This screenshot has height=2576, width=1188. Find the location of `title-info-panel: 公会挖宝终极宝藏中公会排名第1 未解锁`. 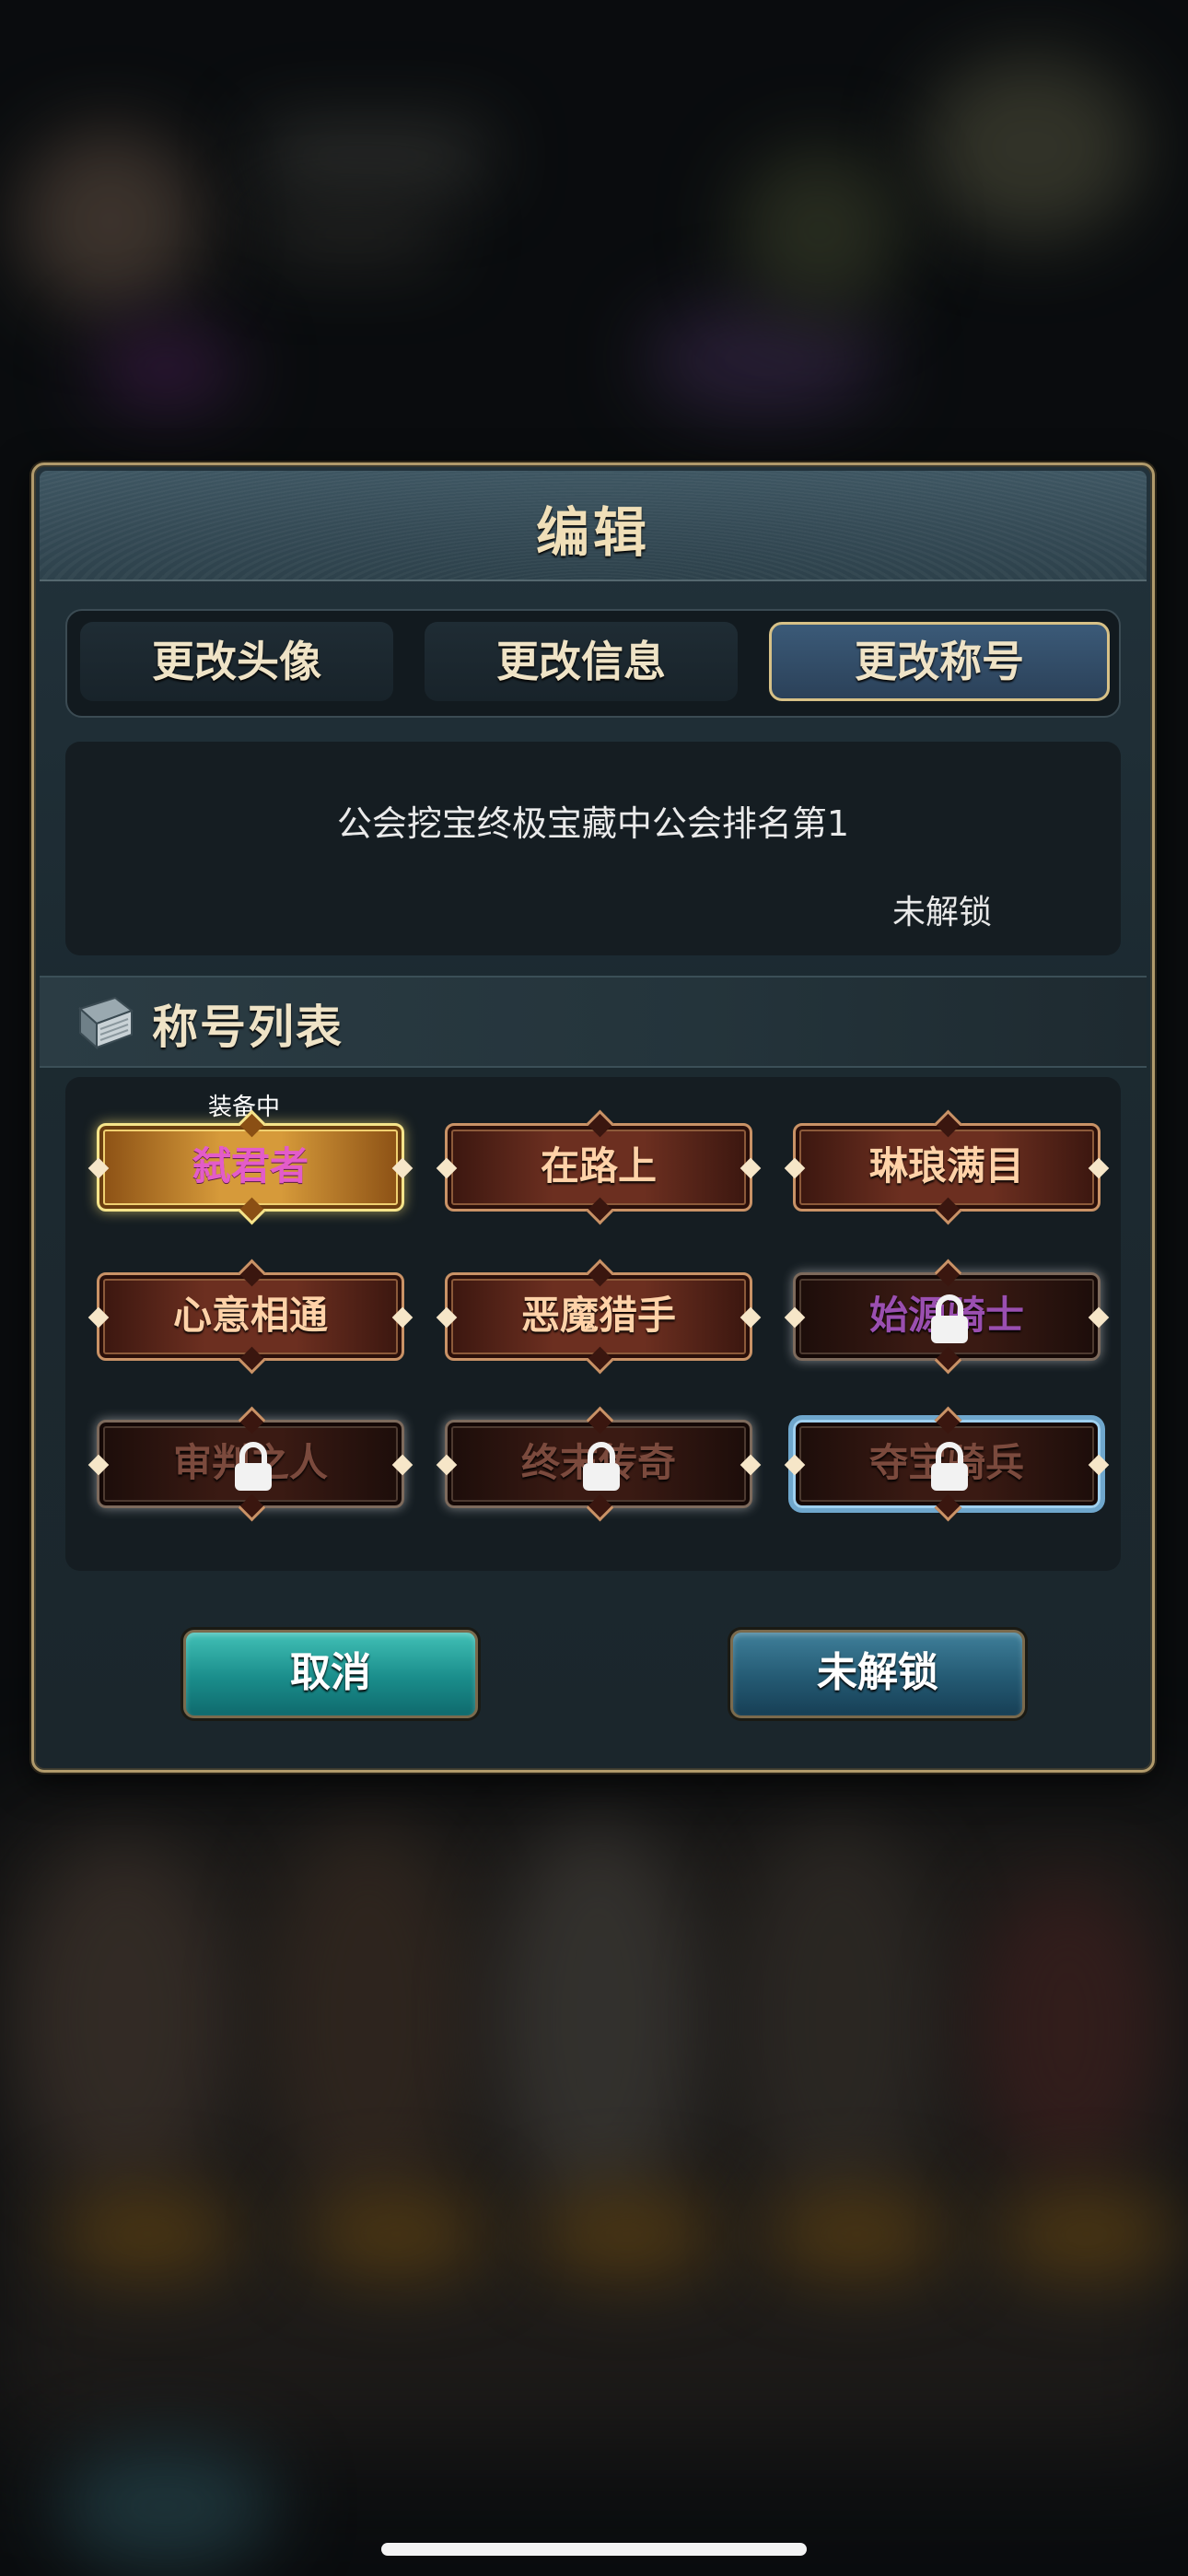

title-info-panel: 公会挖宝终极宝藏中公会排名第1 未解锁 is located at coordinates (593, 848).